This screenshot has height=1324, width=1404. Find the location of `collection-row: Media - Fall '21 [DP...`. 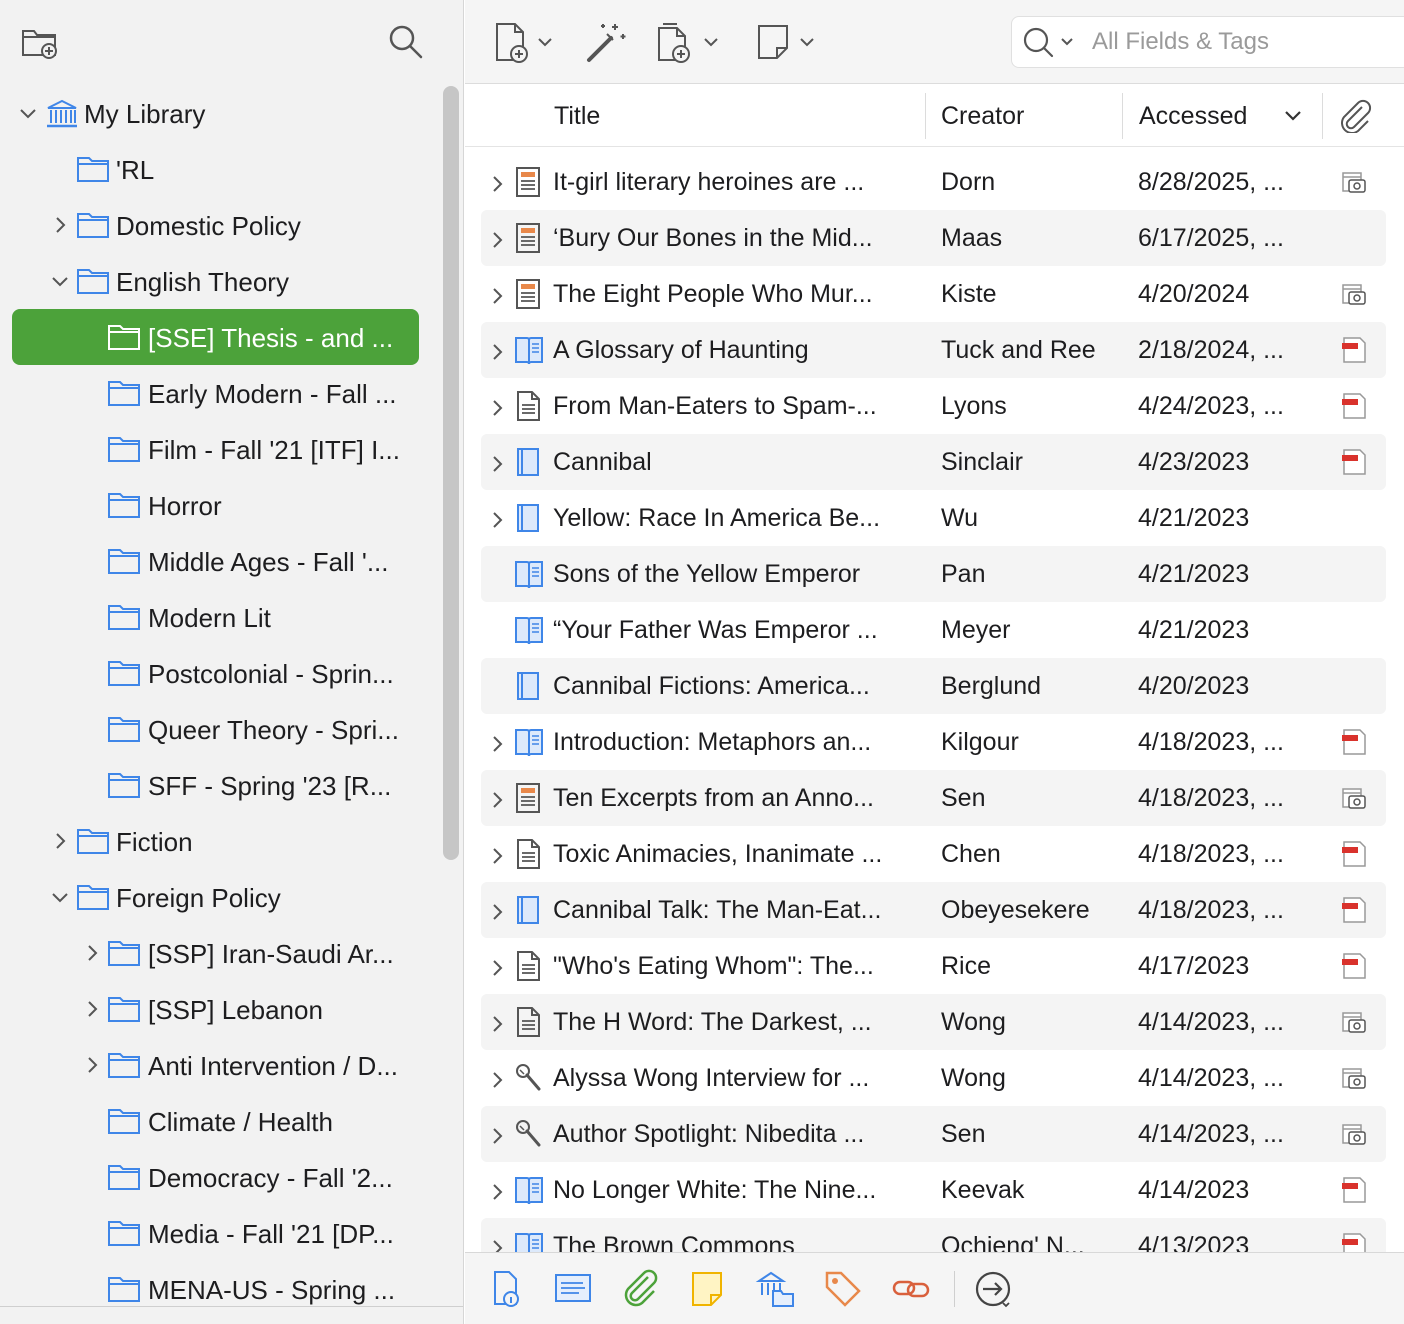

collection-row: Media - Fall '21 [DP... is located at coordinates (220, 1233).